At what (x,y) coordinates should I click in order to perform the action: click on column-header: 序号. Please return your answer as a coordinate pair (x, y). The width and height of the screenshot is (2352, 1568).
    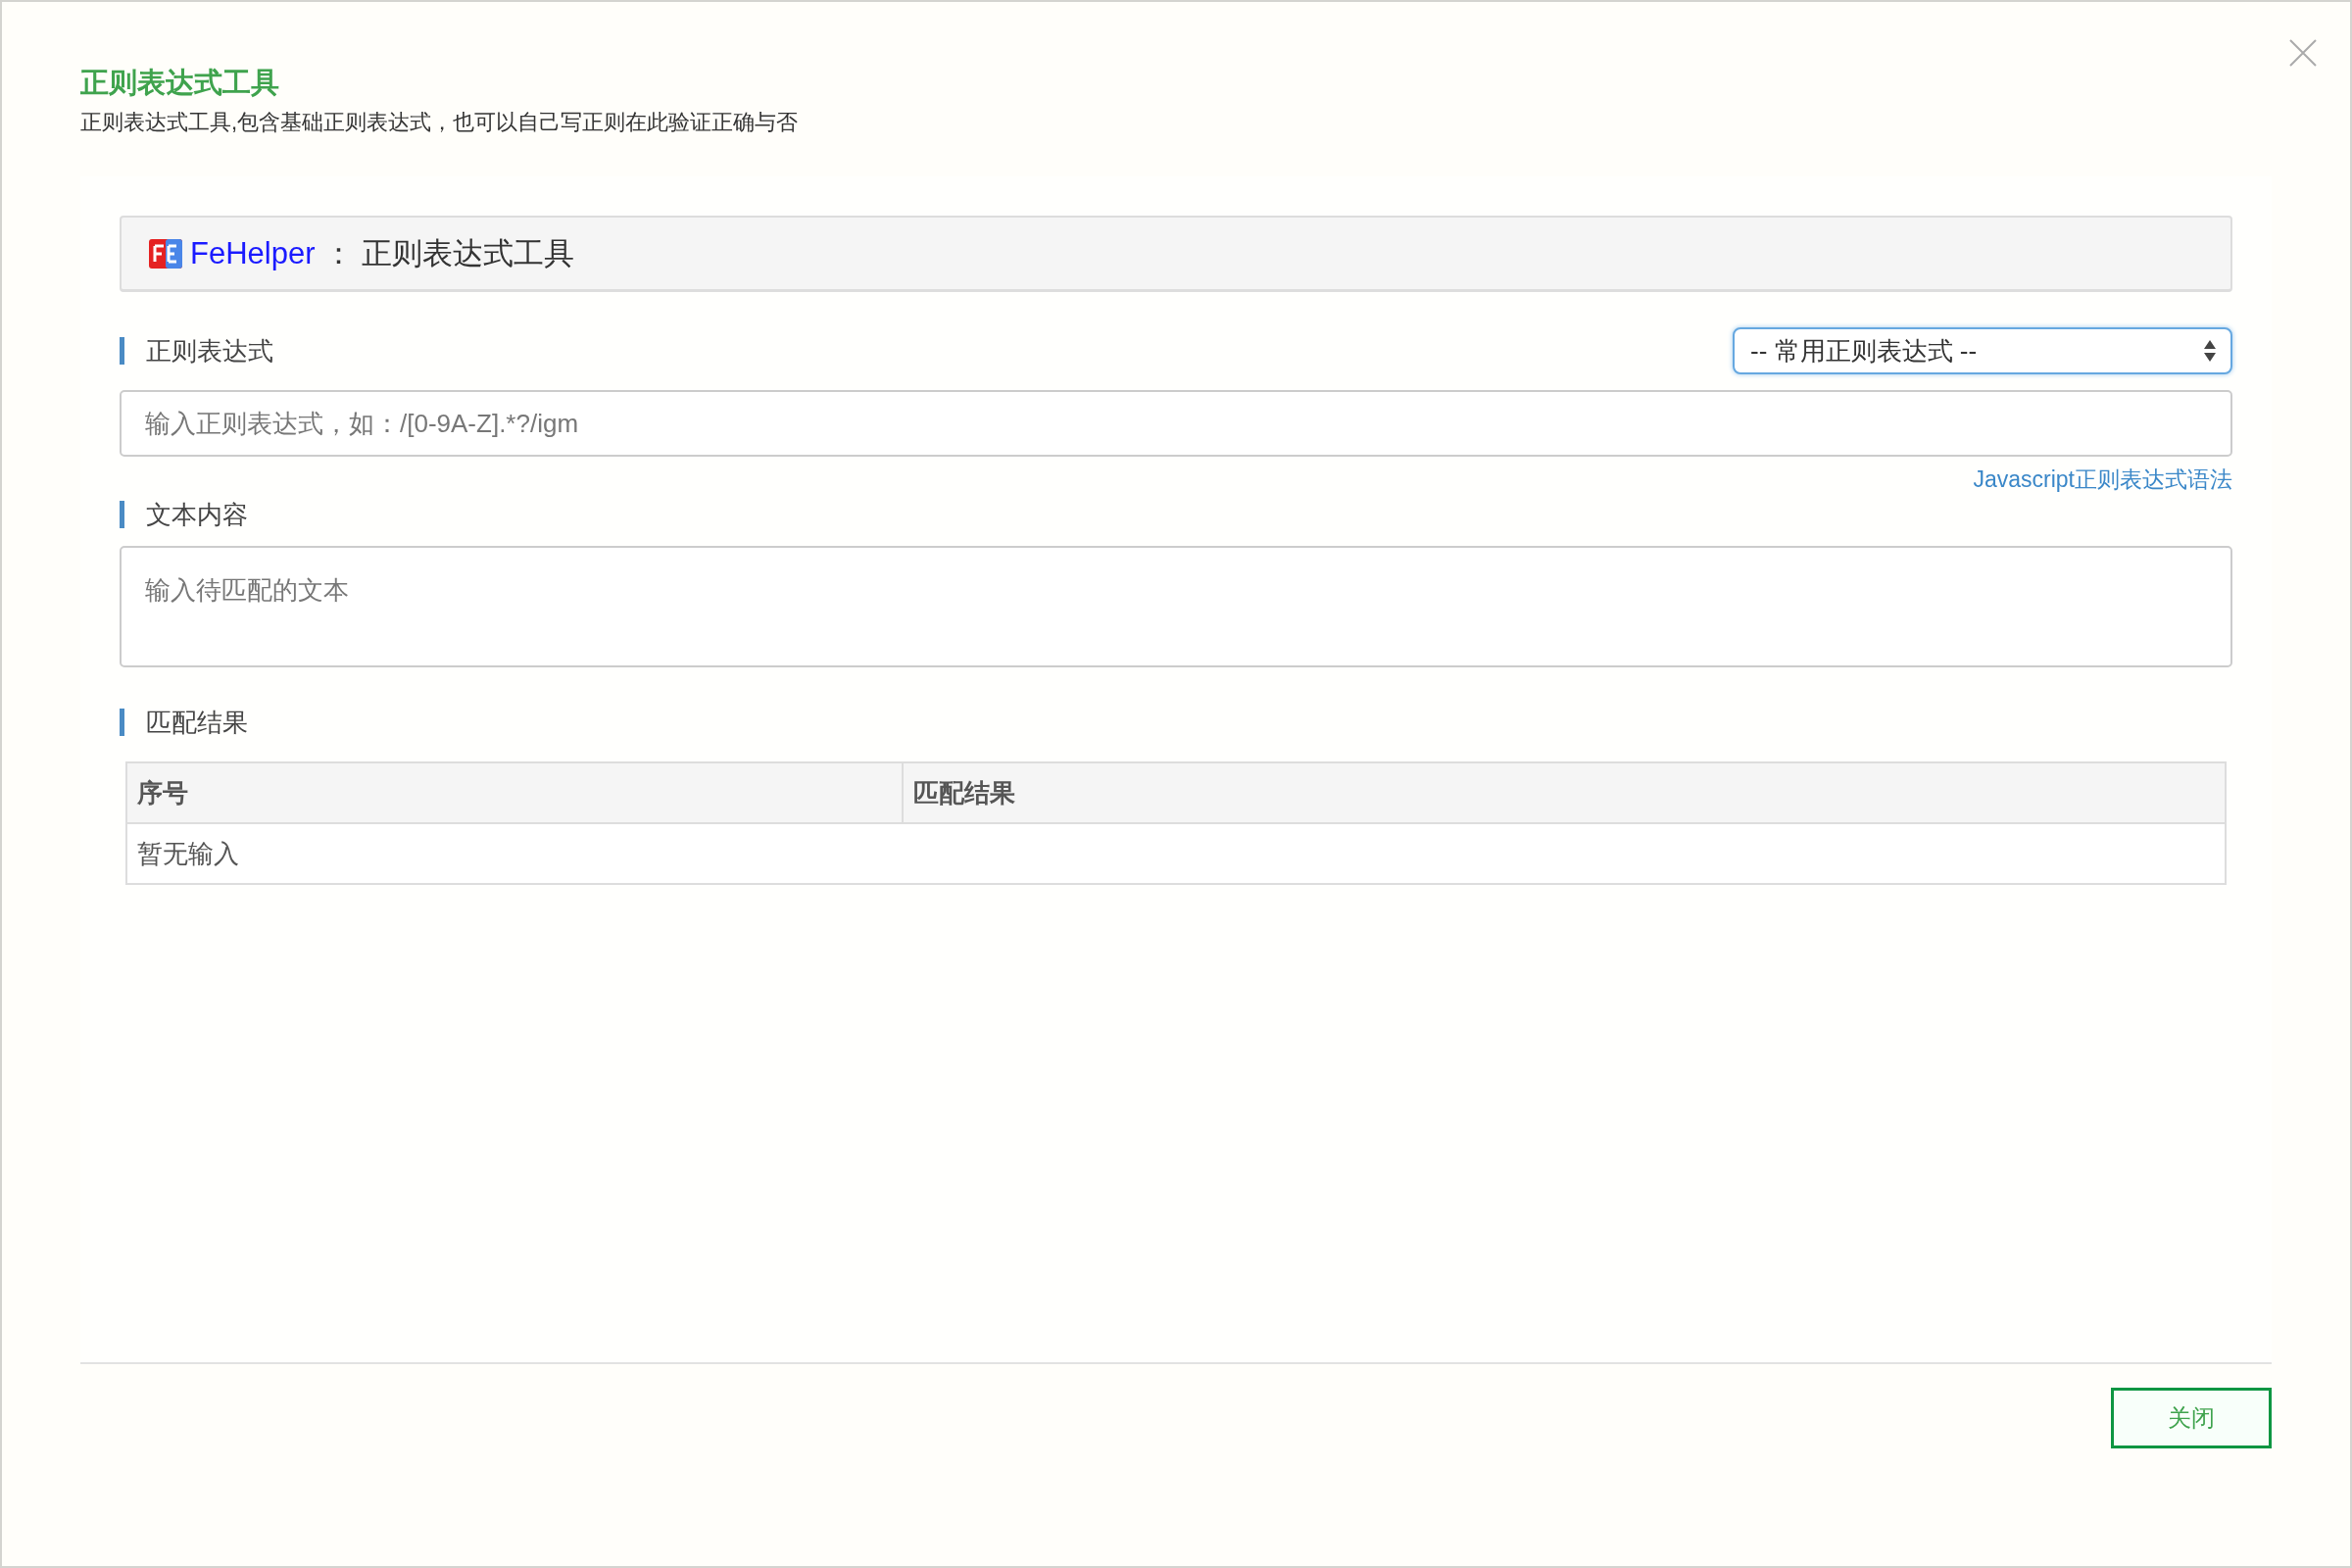
    Looking at the image, I should click on (514, 793).